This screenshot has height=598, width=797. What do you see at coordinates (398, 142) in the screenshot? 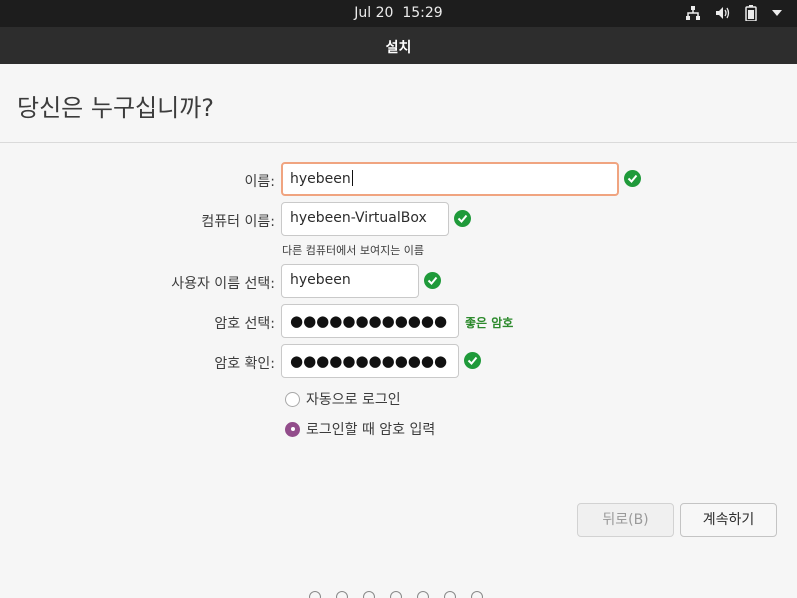
I see `heading-divider` at bounding box center [398, 142].